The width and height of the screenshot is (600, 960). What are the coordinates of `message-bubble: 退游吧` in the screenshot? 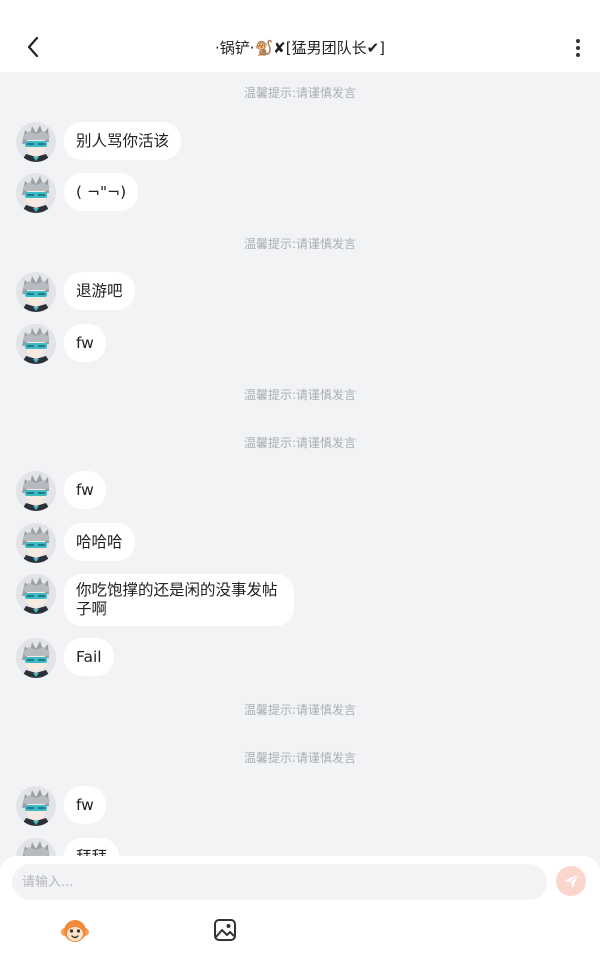 It's located at (99, 291).